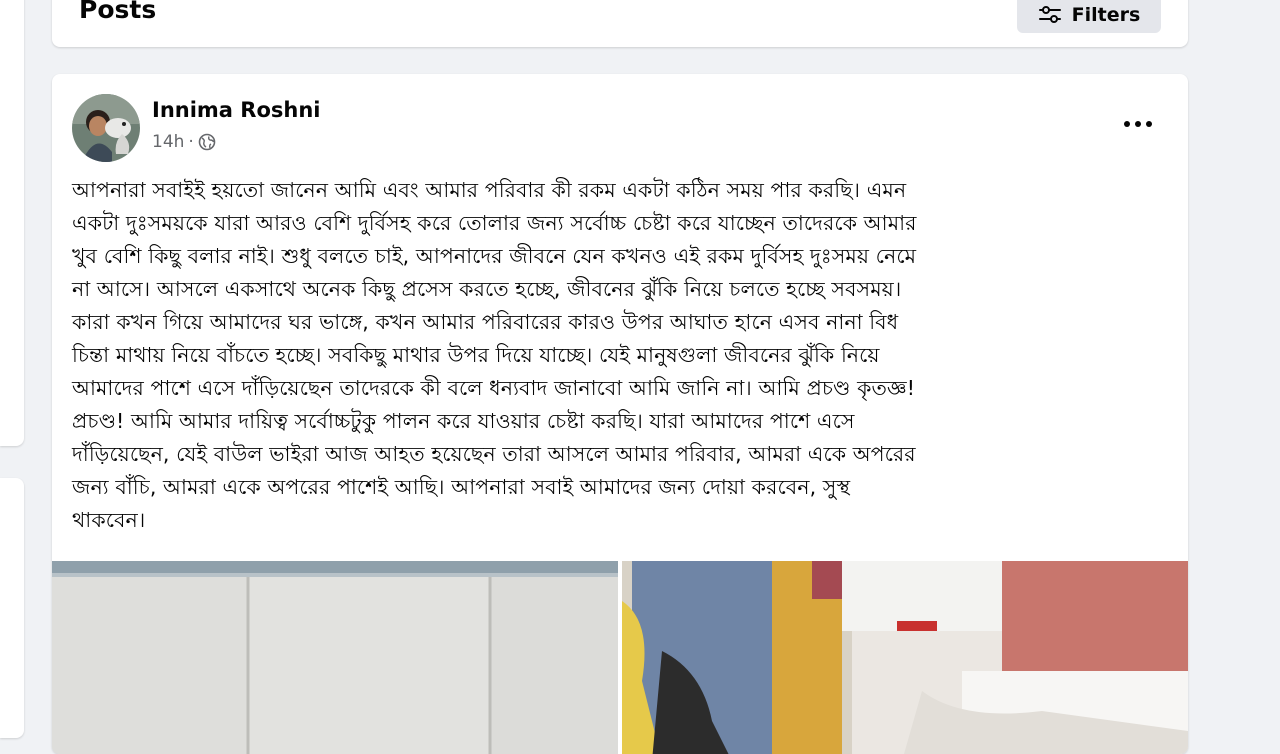 This screenshot has width=1280, height=754. I want to click on filters-button: Filters, so click(1089, 16).